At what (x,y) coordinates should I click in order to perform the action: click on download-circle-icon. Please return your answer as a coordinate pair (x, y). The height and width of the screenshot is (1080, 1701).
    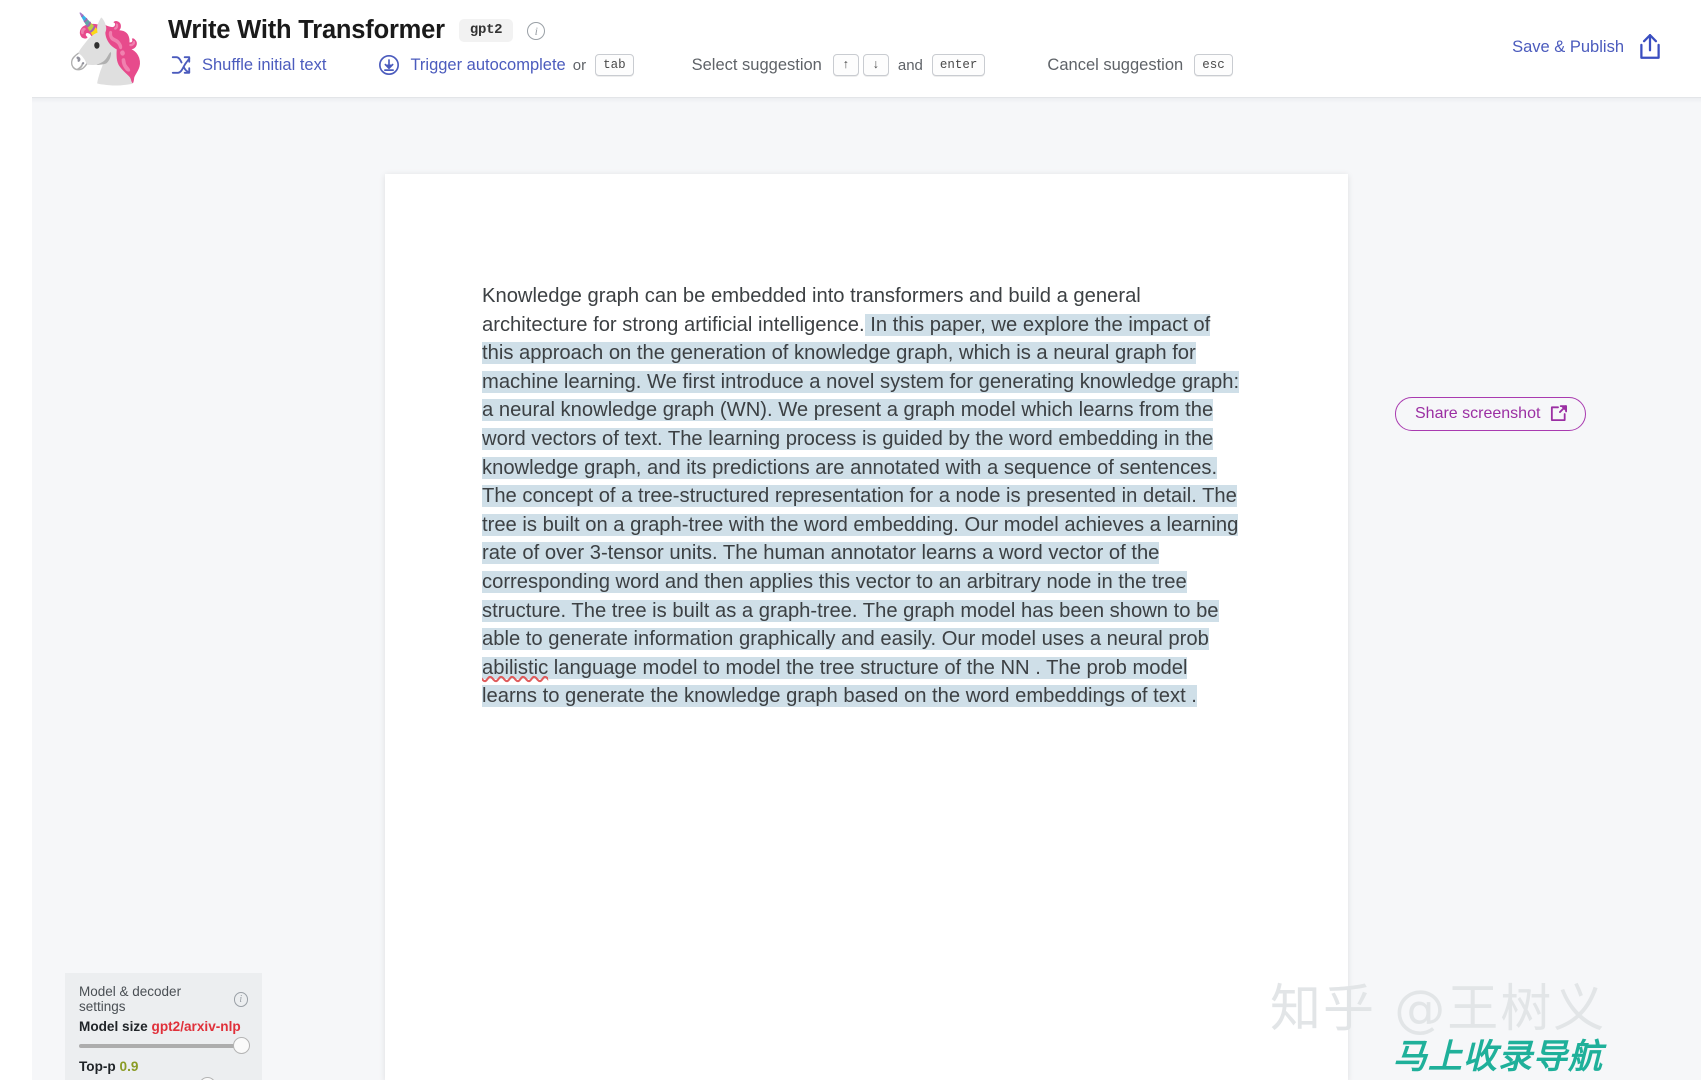
    Looking at the image, I should click on (389, 65).